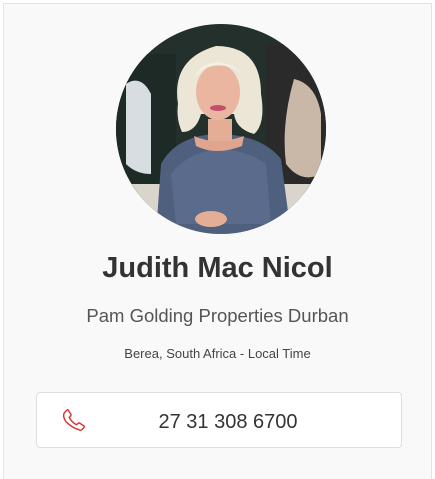  What do you see at coordinates (217, 353) in the screenshot?
I see `agent-location: Berea, South Africa - Local Time` at bounding box center [217, 353].